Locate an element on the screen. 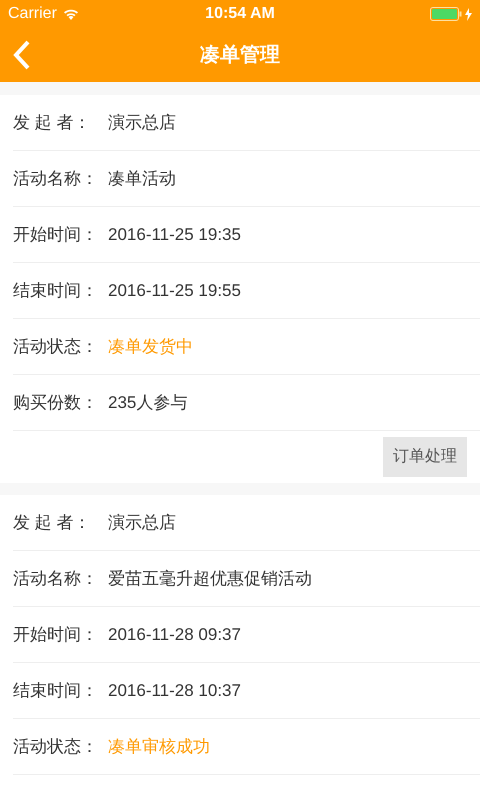  charging-icon is located at coordinates (468, 14).